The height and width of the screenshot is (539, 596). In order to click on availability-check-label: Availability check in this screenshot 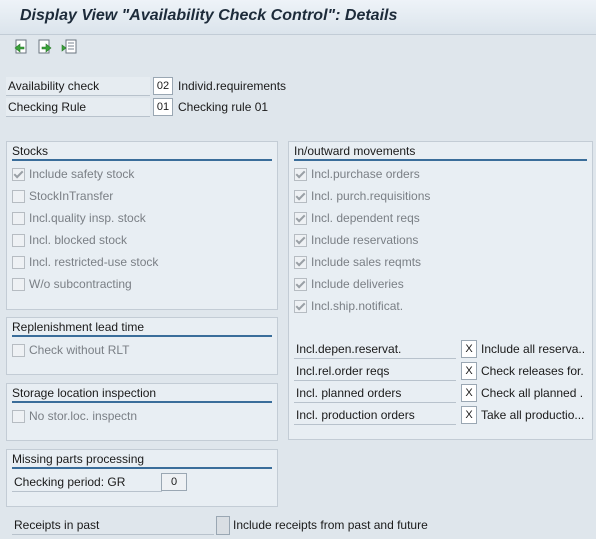, I will do `click(78, 86)`.